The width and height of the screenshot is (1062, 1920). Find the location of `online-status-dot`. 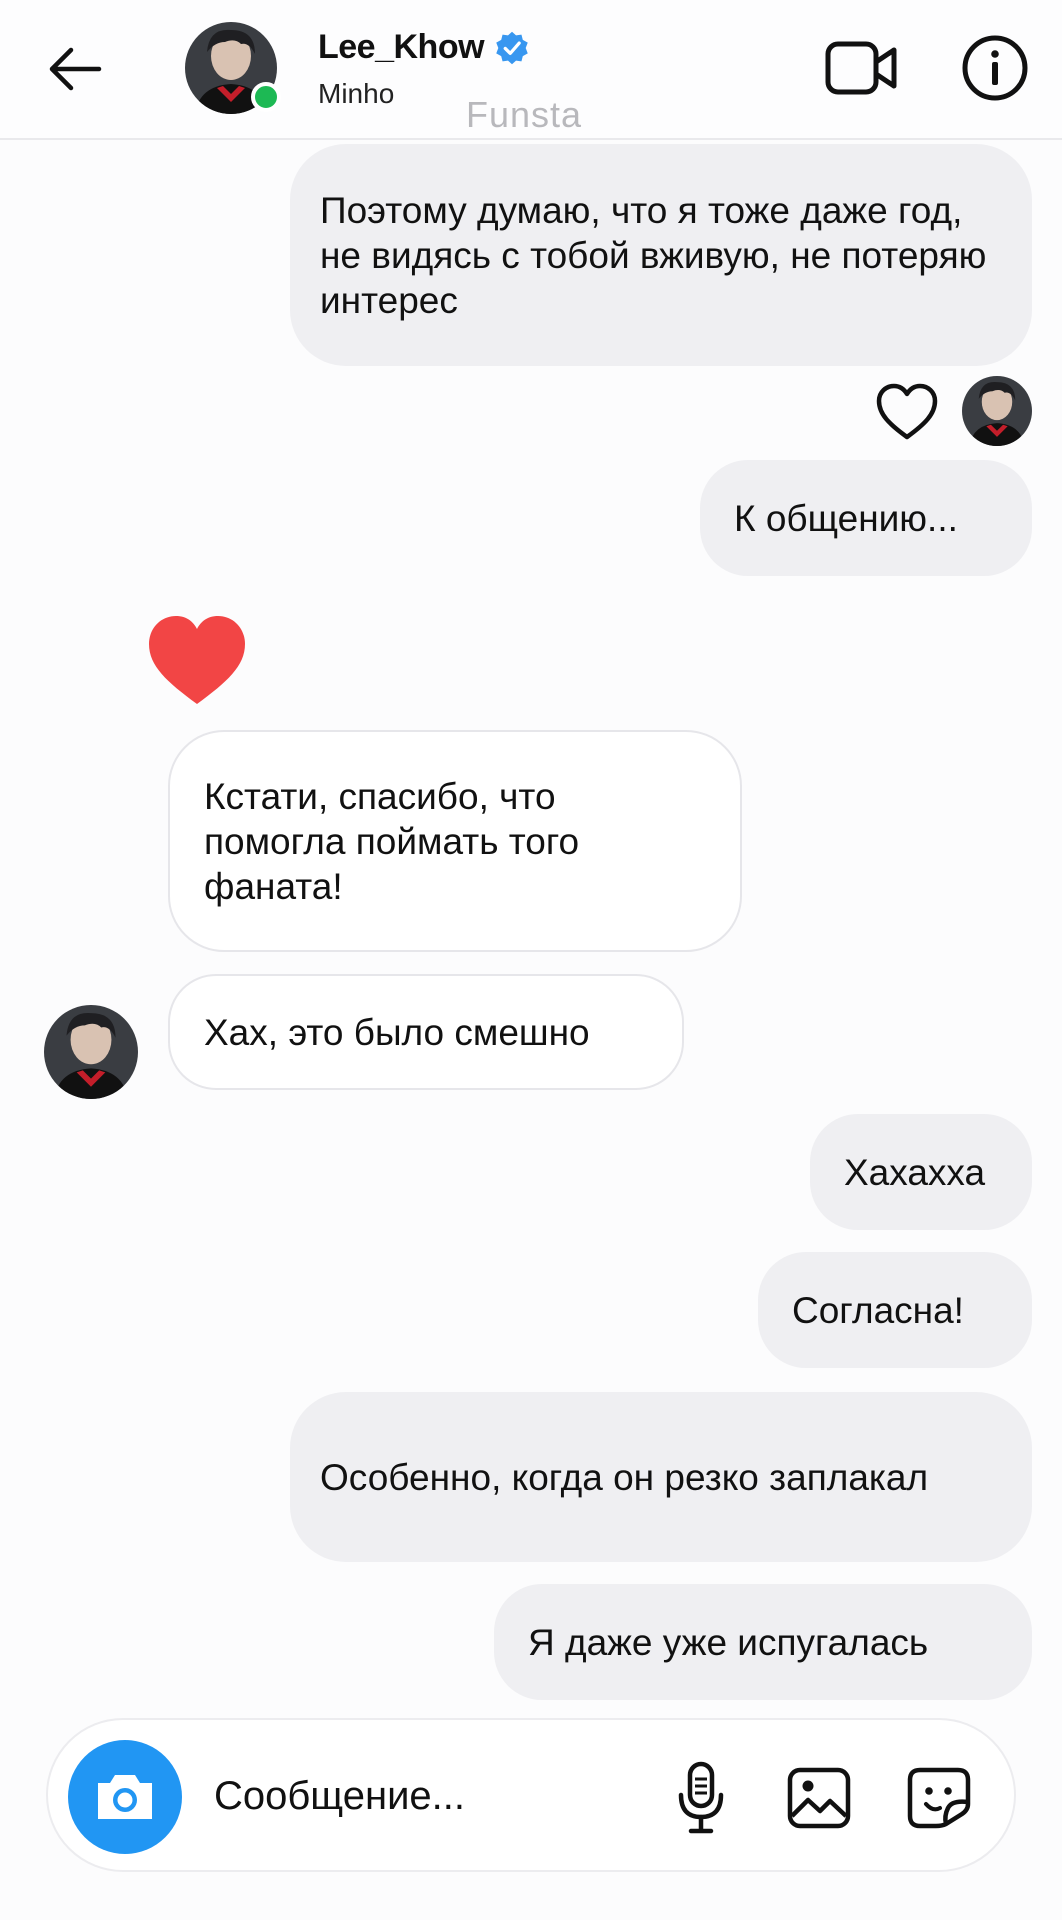

online-status-dot is located at coordinates (266, 97).